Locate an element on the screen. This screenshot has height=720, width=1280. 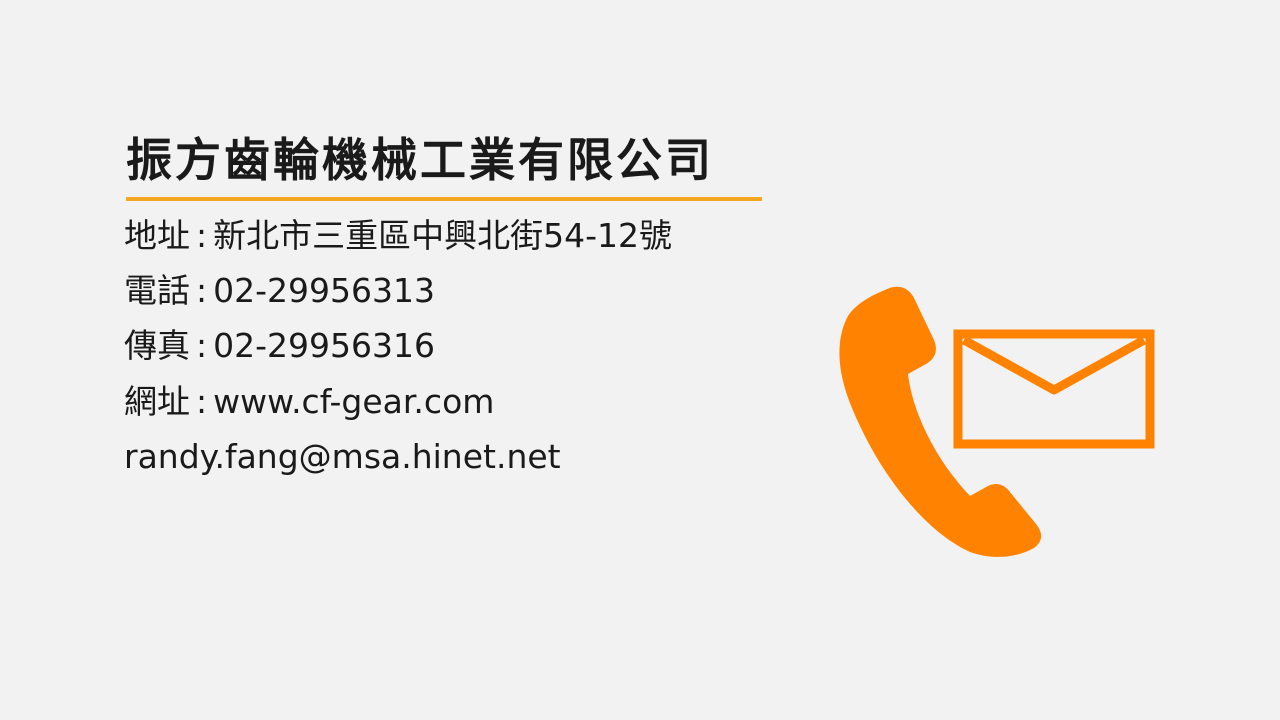
website-value: www.cf-gear.com is located at coordinates (353, 401).